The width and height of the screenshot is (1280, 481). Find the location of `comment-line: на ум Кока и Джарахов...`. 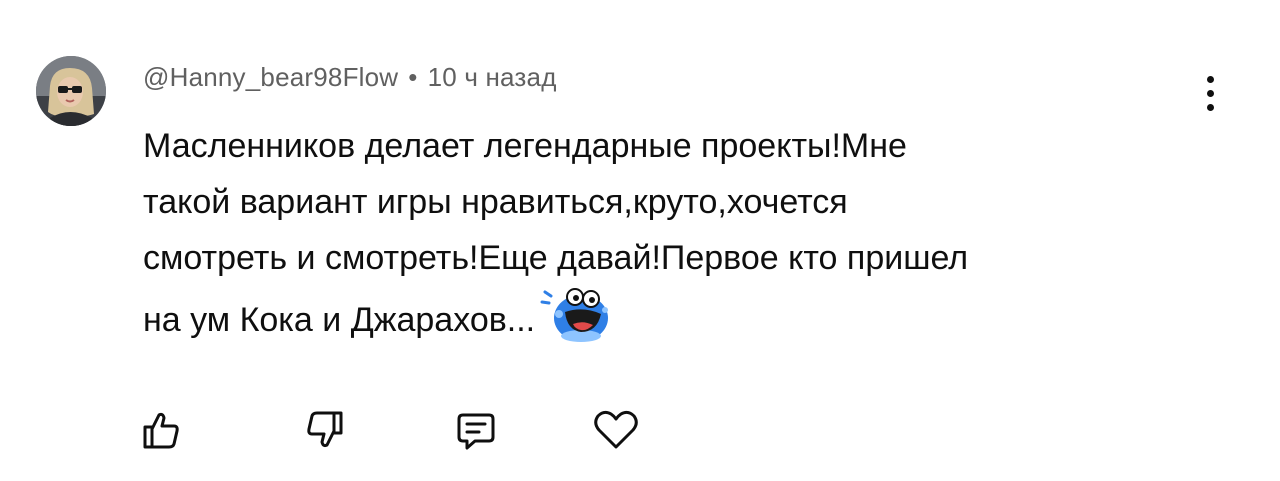

comment-line: на ум Кока и Джарахов... is located at coordinates (339, 319).